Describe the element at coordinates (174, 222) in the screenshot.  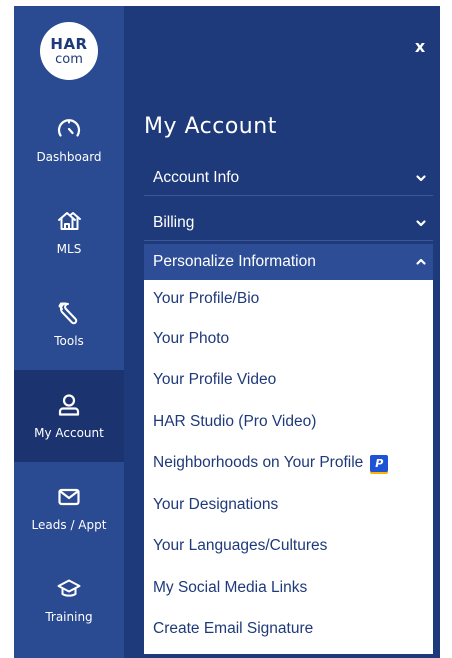
I see `section-label: Billing` at that location.